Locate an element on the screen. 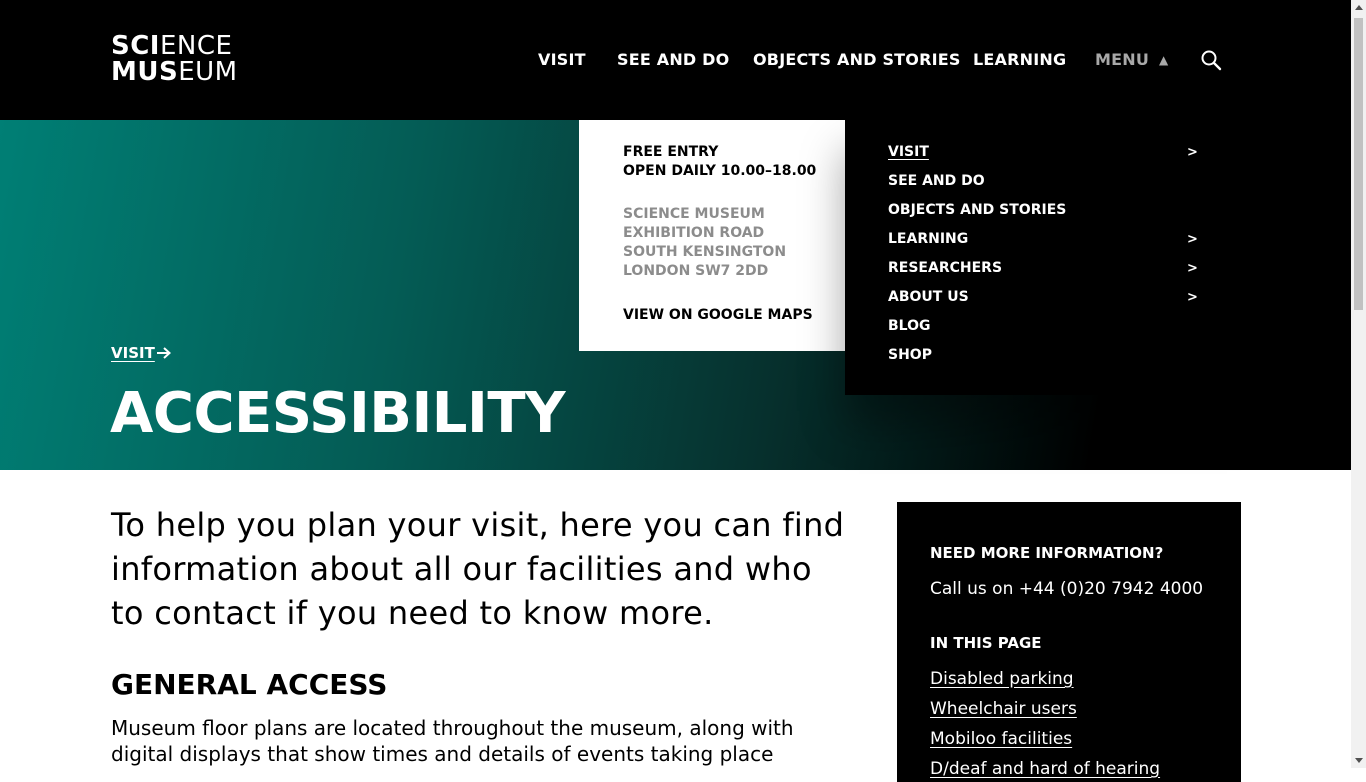  search-icon is located at coordinates (1211, 60).